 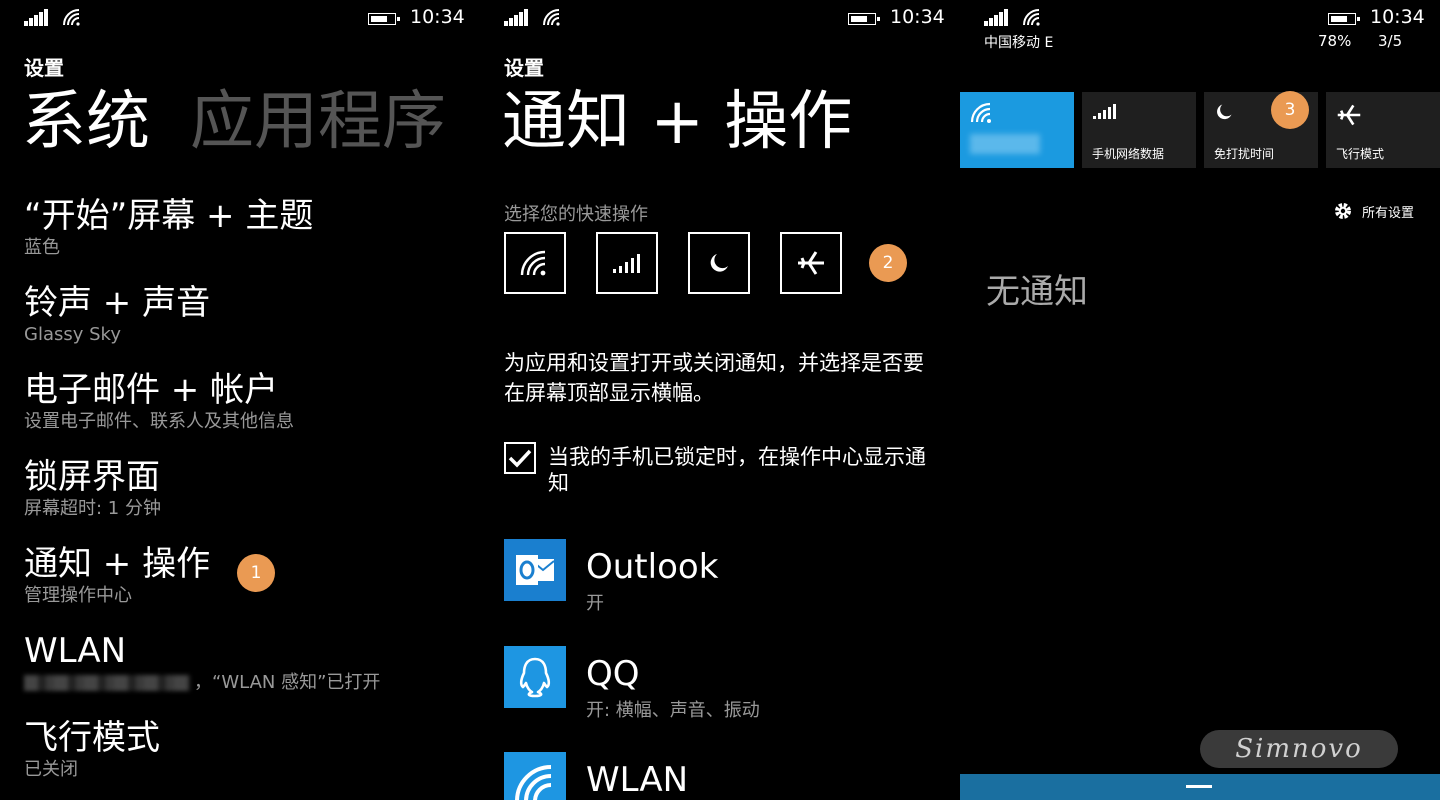 I want to click on all-settings-link: 所有设置, so click(x=1373, y=211).